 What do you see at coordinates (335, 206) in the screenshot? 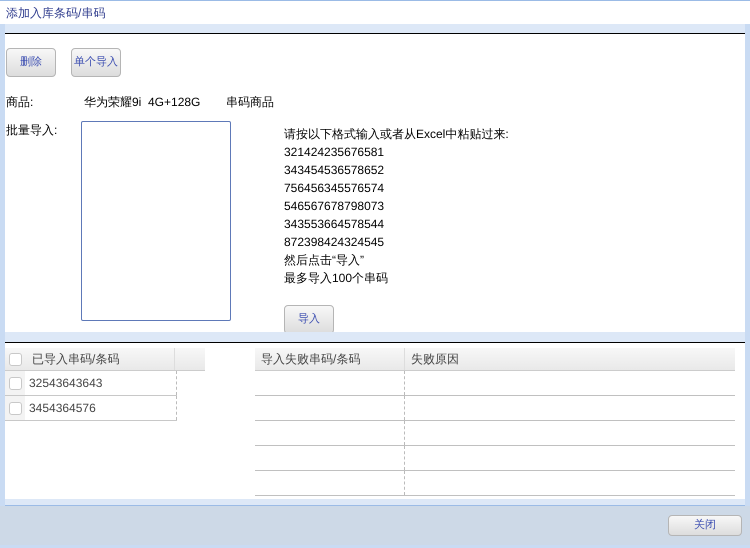
I see `instruction-text: 546567678798073` at bounding box center [335, 206].